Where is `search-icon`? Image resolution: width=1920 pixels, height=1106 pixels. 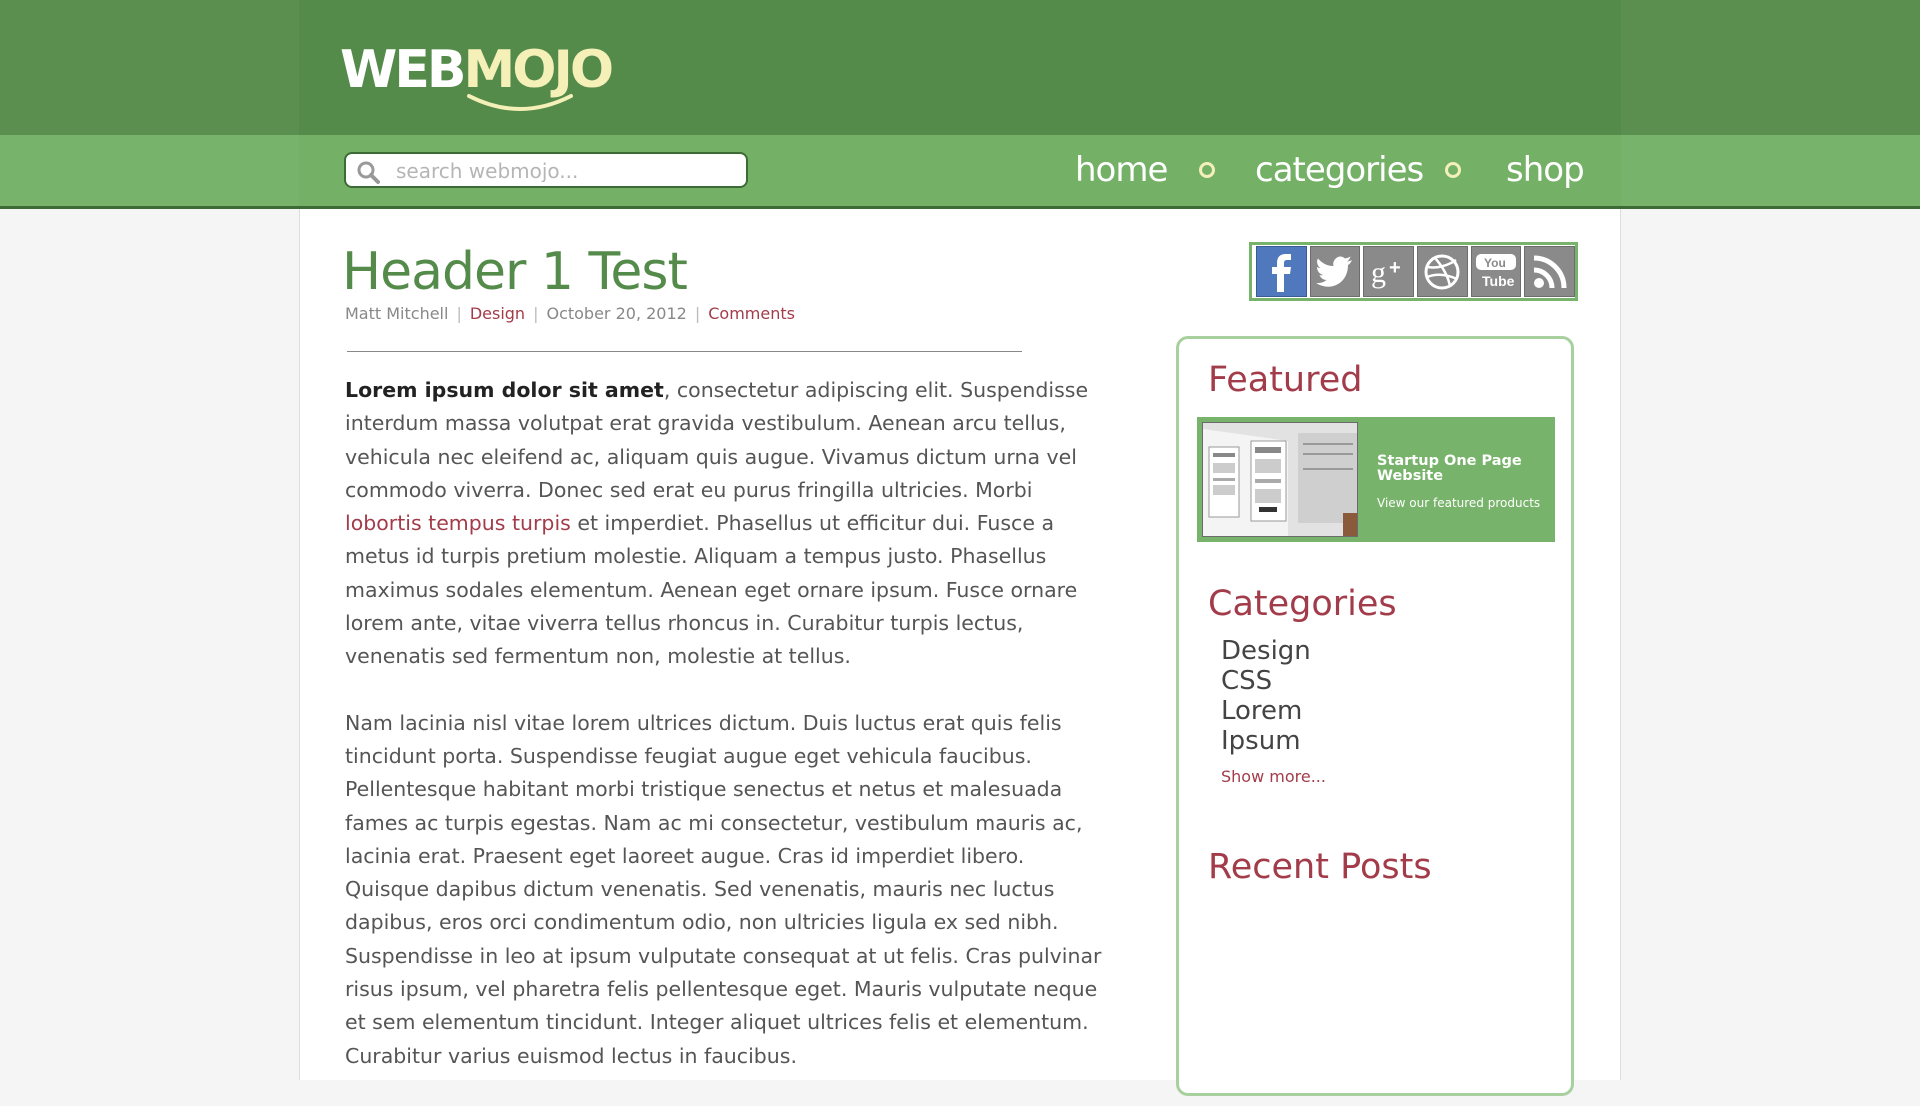 search-icon is located at coordinates (368, 172).